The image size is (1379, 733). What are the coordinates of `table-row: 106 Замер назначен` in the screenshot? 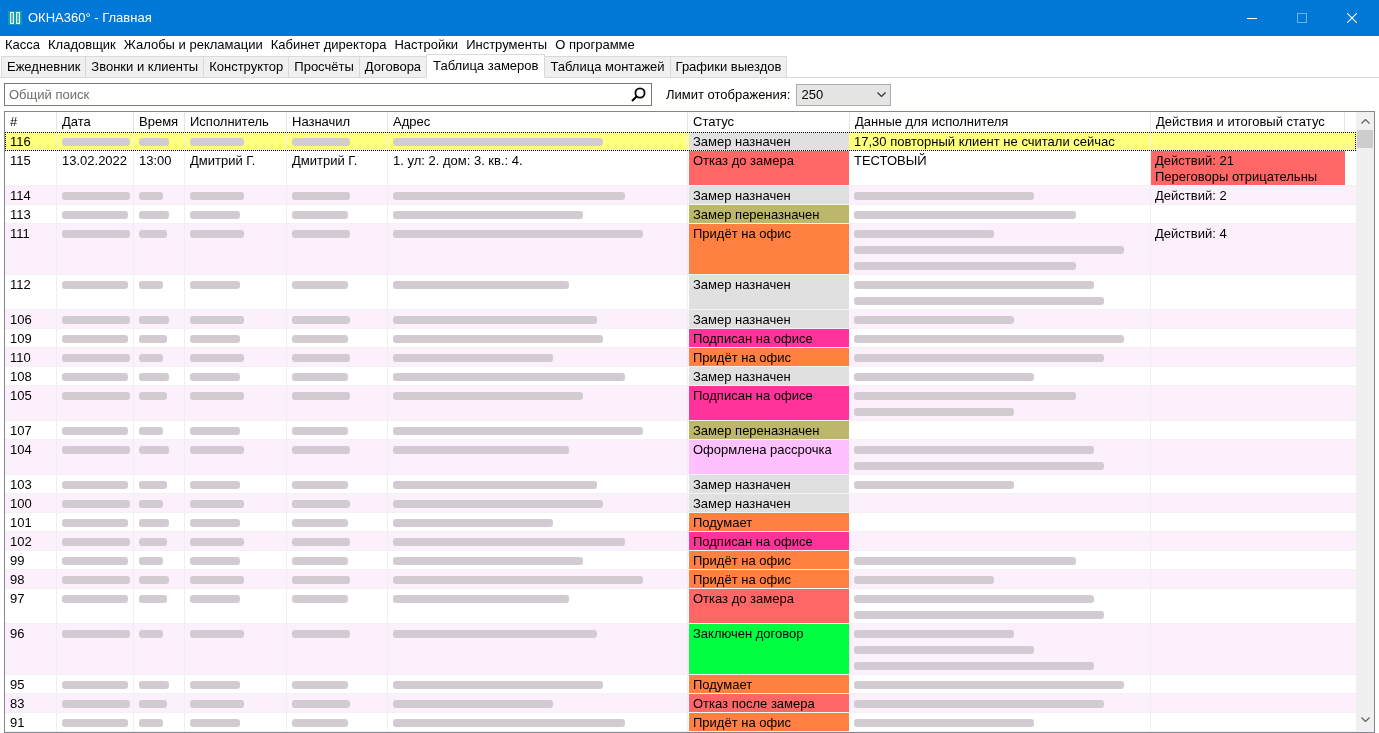 It's located at (680, 319).